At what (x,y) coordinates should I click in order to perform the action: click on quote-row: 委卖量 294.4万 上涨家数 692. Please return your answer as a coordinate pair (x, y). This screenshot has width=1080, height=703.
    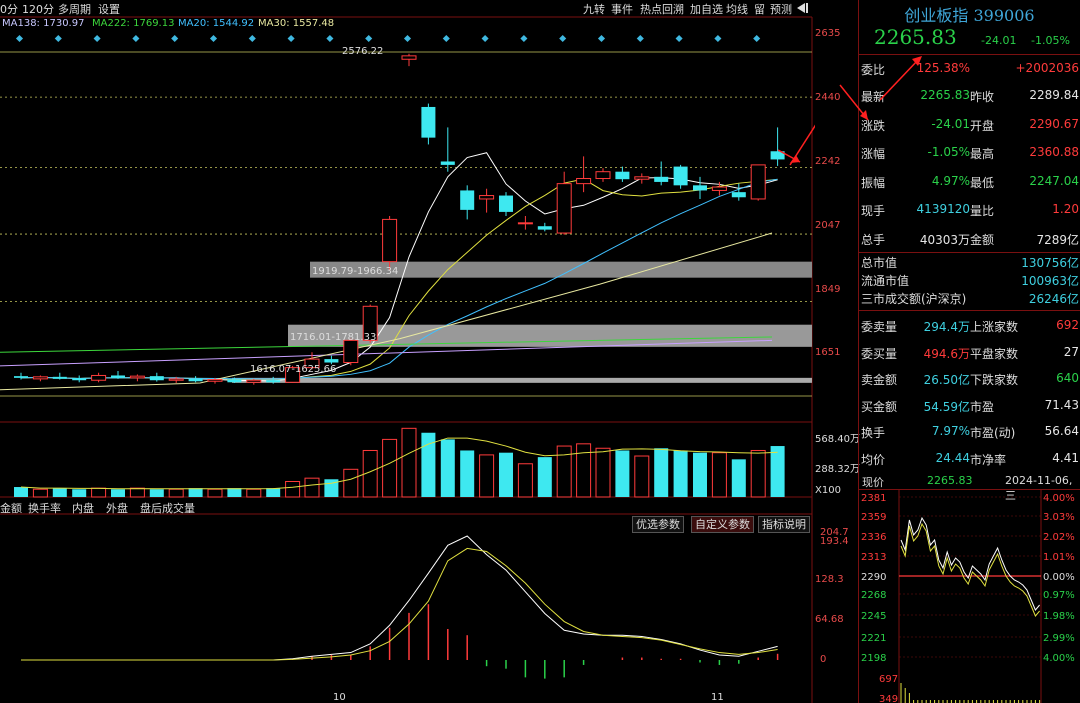
    Looking at the image, I should click on (969, 325).